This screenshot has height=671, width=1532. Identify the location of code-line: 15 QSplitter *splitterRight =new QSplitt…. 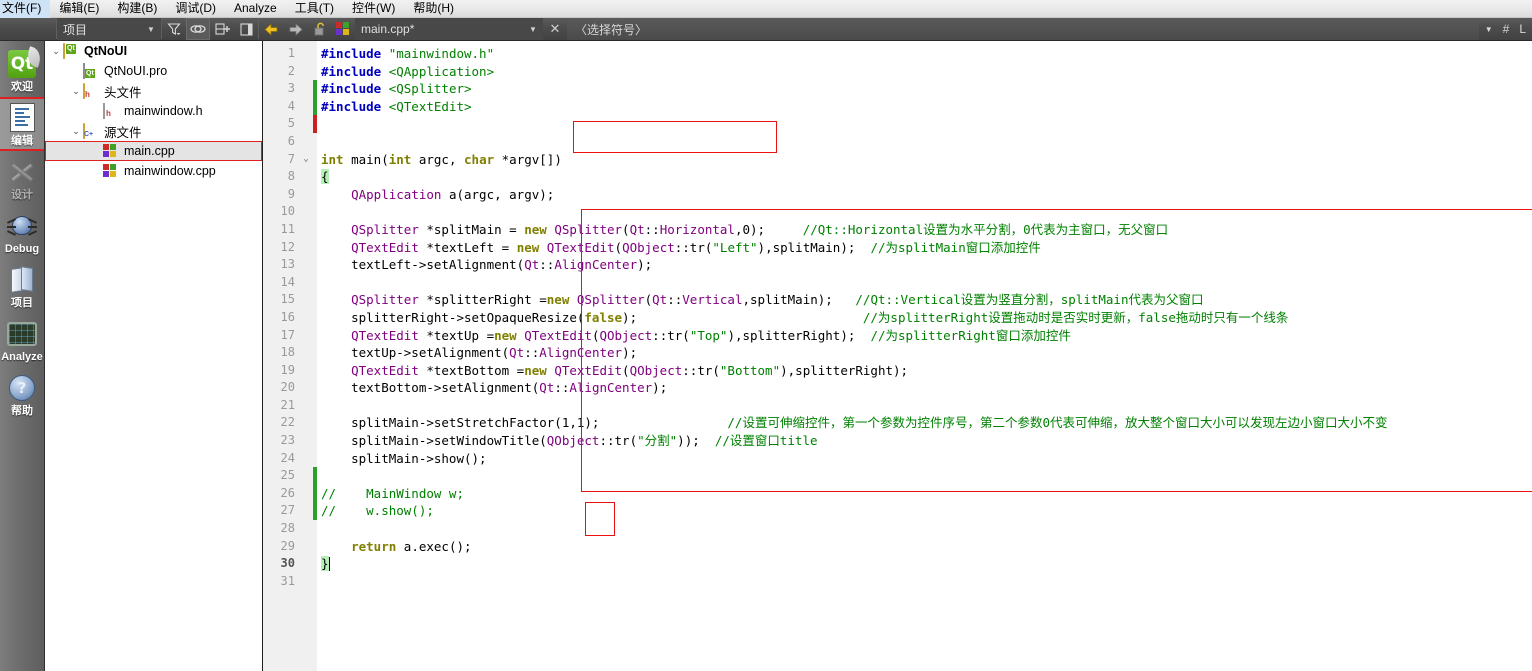
(897, 300).